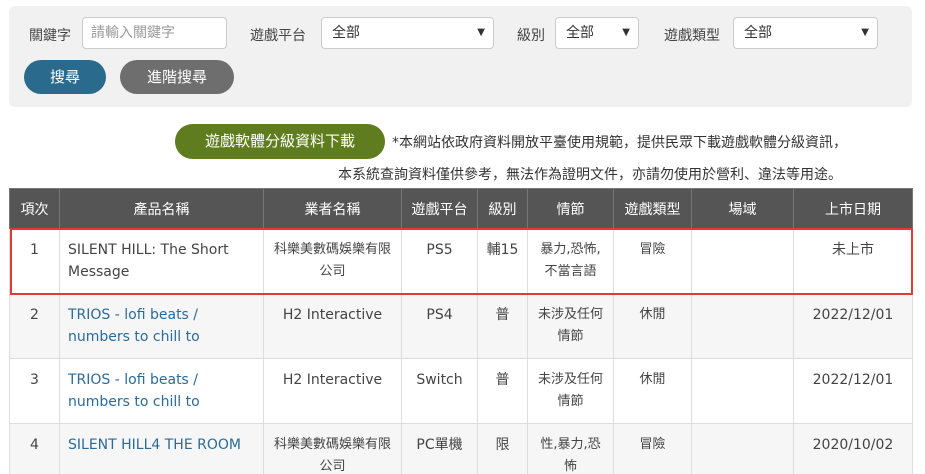 This screenshot has width=925, height=474. I want to click on type-select: 全部 ▼, so click(805, 33).